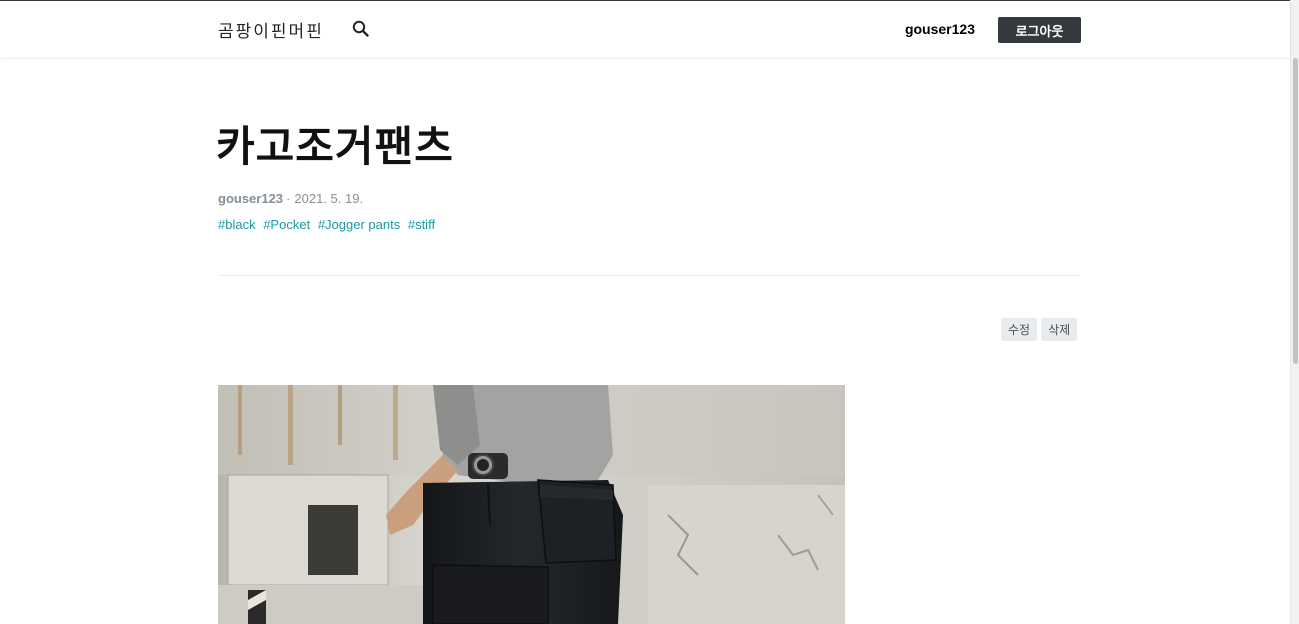 The width and height of the screenshot is (1299, 624). I want to click on scrollbar-thumb, so click(1295, 211).